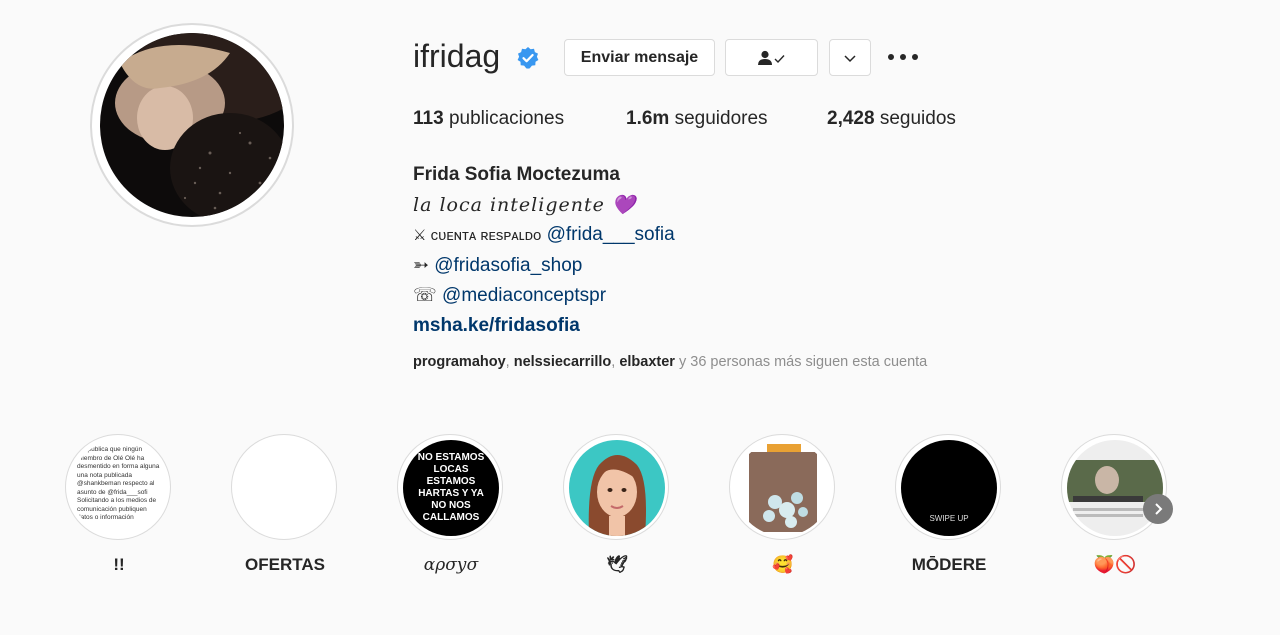  I want to click on phone-icon: ☏, so click(425, 295).